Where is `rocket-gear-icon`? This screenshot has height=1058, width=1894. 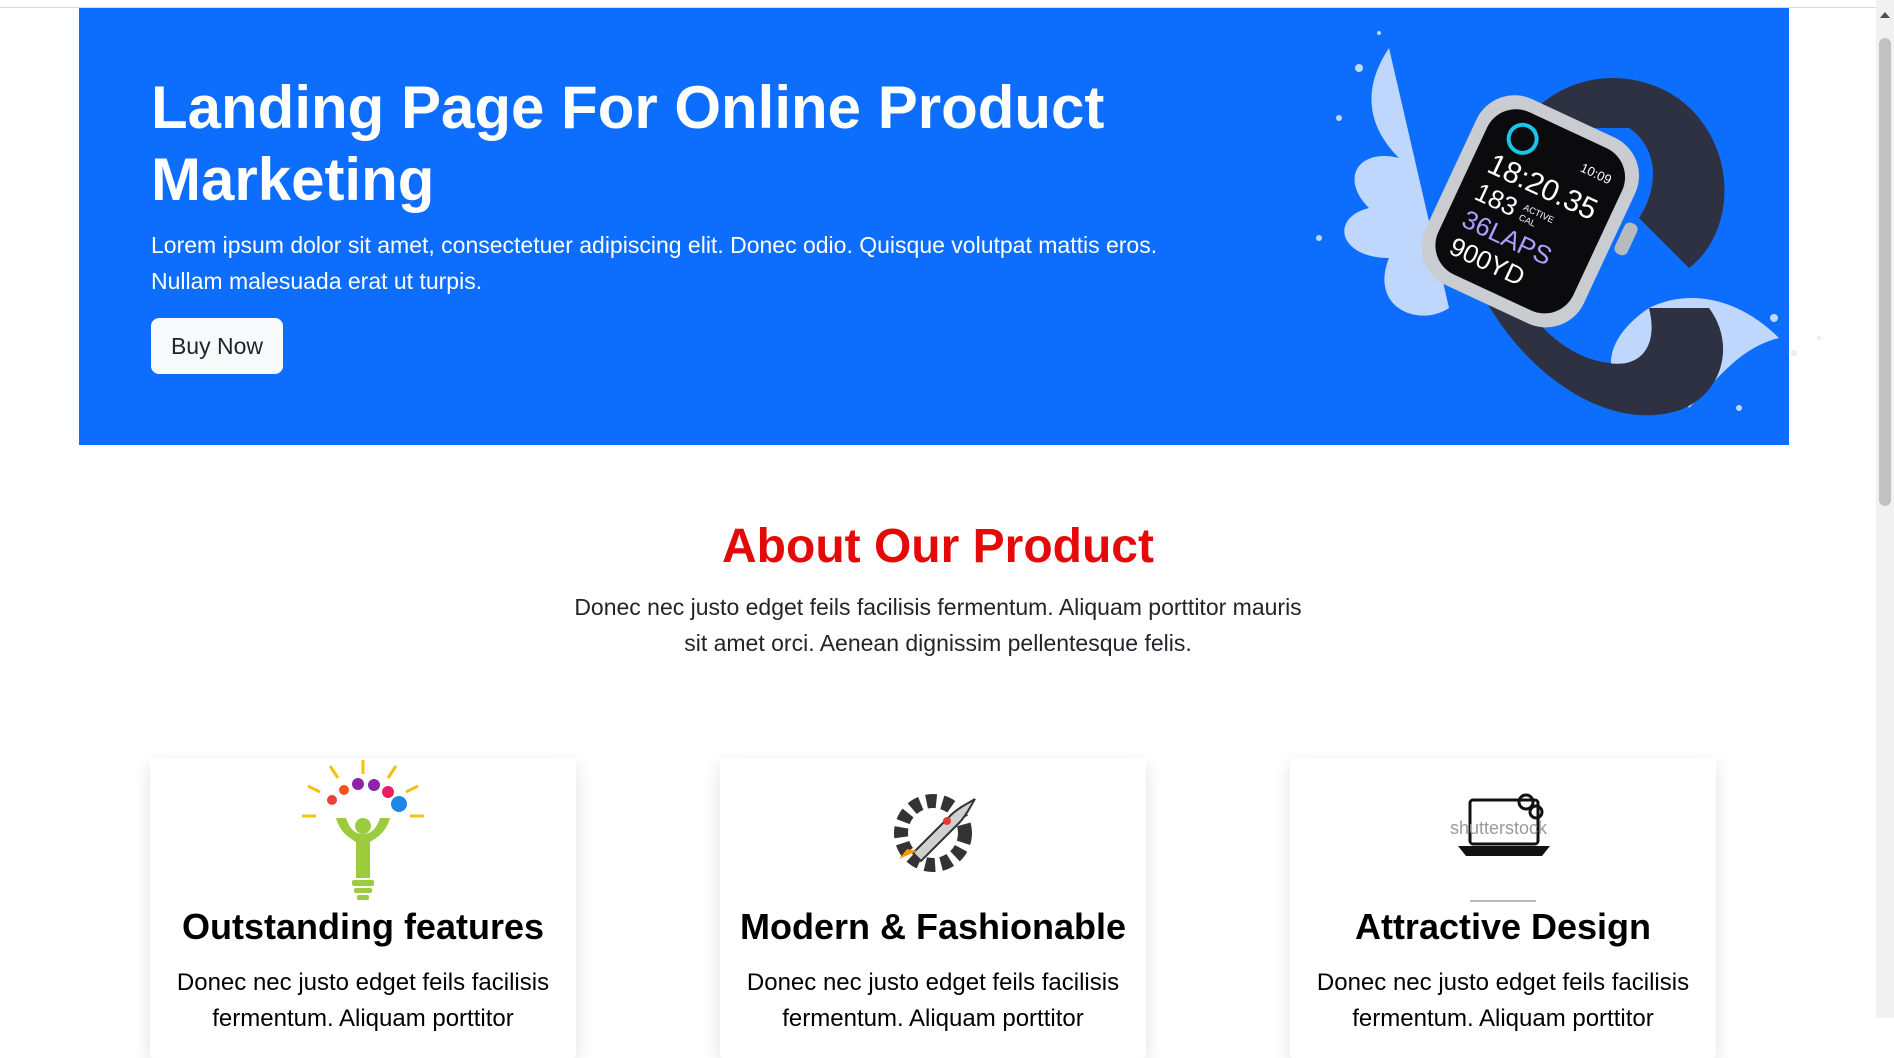 rocket-gear-icon is located at coordinates (935, 833).